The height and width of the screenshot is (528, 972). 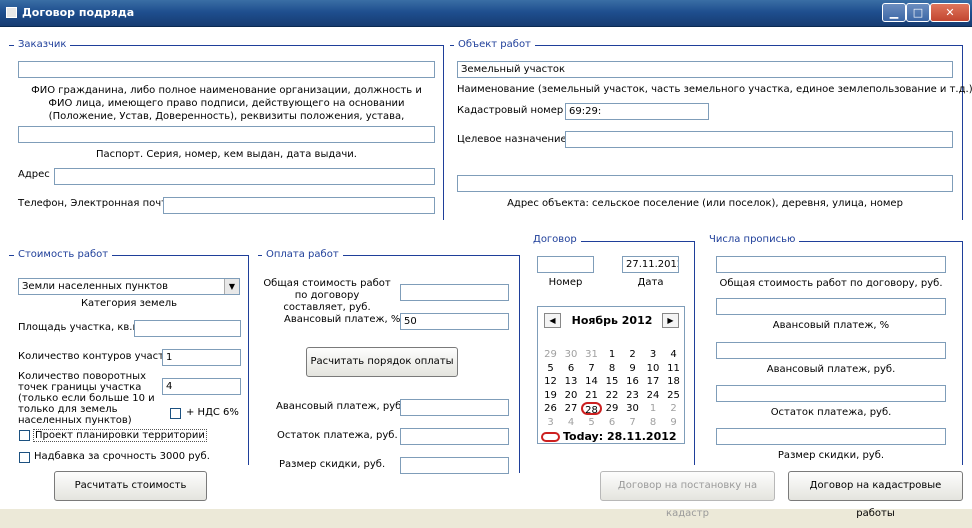 What do you see at coordinates (299, 205) in the screenshot?
I see `phone-field` at bounding box center [299, 205].